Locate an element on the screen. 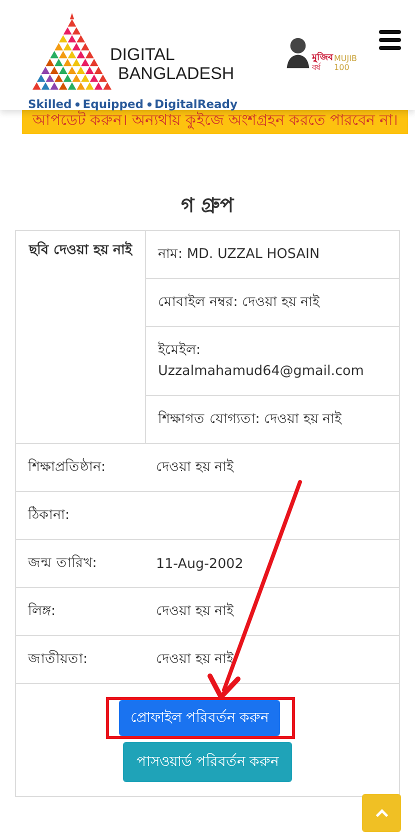  edit-profile-button: প্রোফাইল পরিবর্তন করুন is located at coordinates (199, 718).